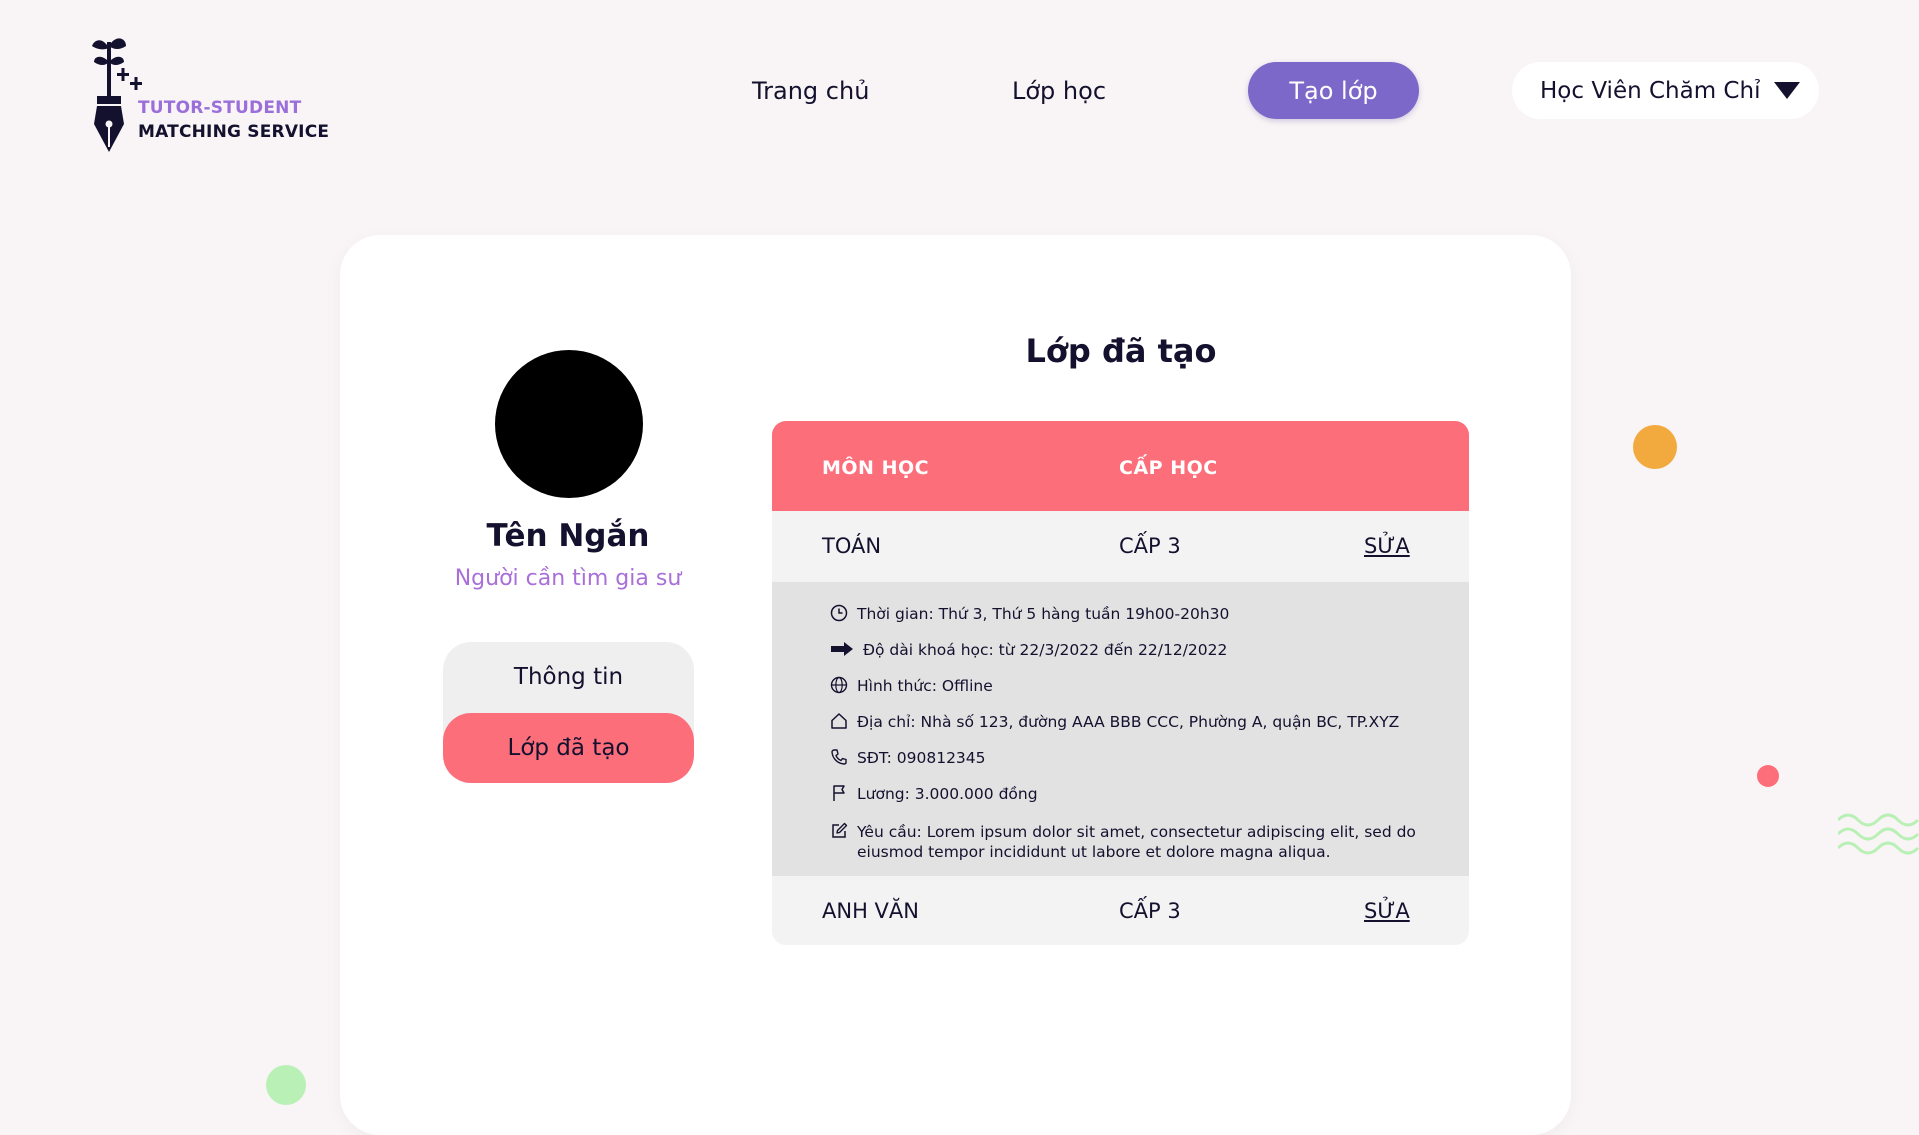 Image resolution: width=1919 pixels, height=1135 pixels. Describe the element at coordinates (839, 613) in the screenshot. I see `clock-icon` at that location.